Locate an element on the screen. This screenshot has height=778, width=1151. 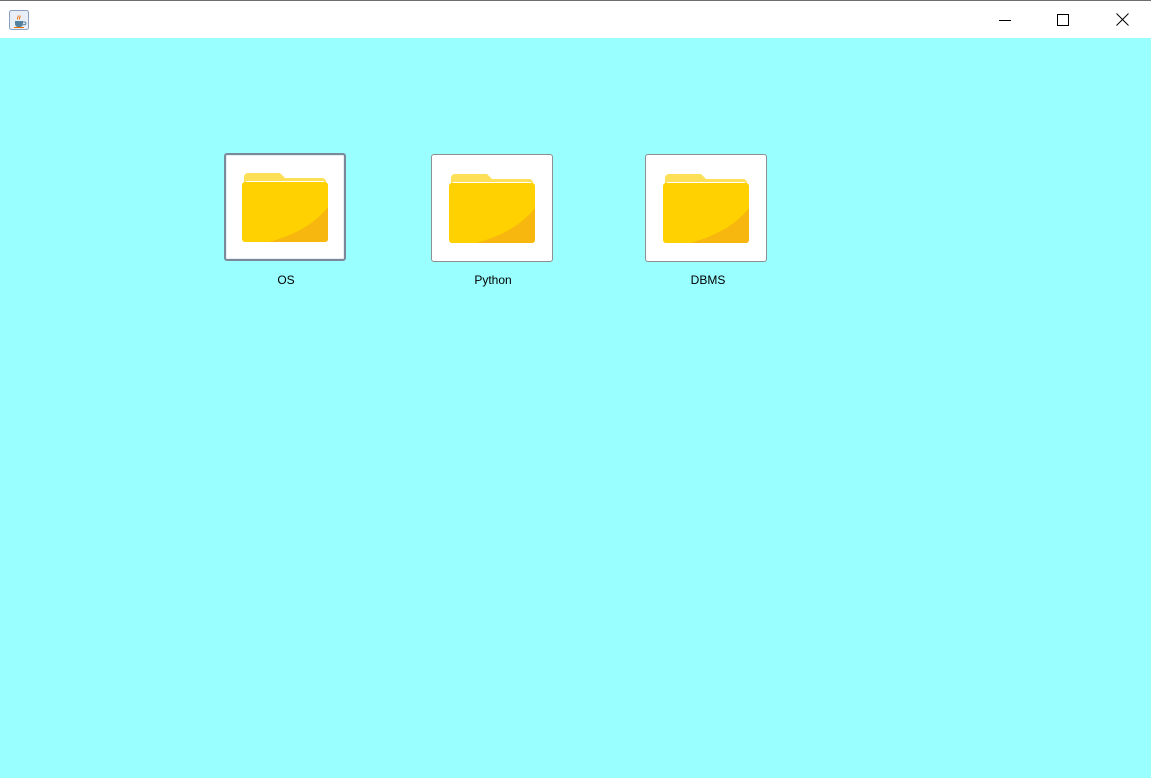
folder-label-os: OS is located at coordinates (286, 280).